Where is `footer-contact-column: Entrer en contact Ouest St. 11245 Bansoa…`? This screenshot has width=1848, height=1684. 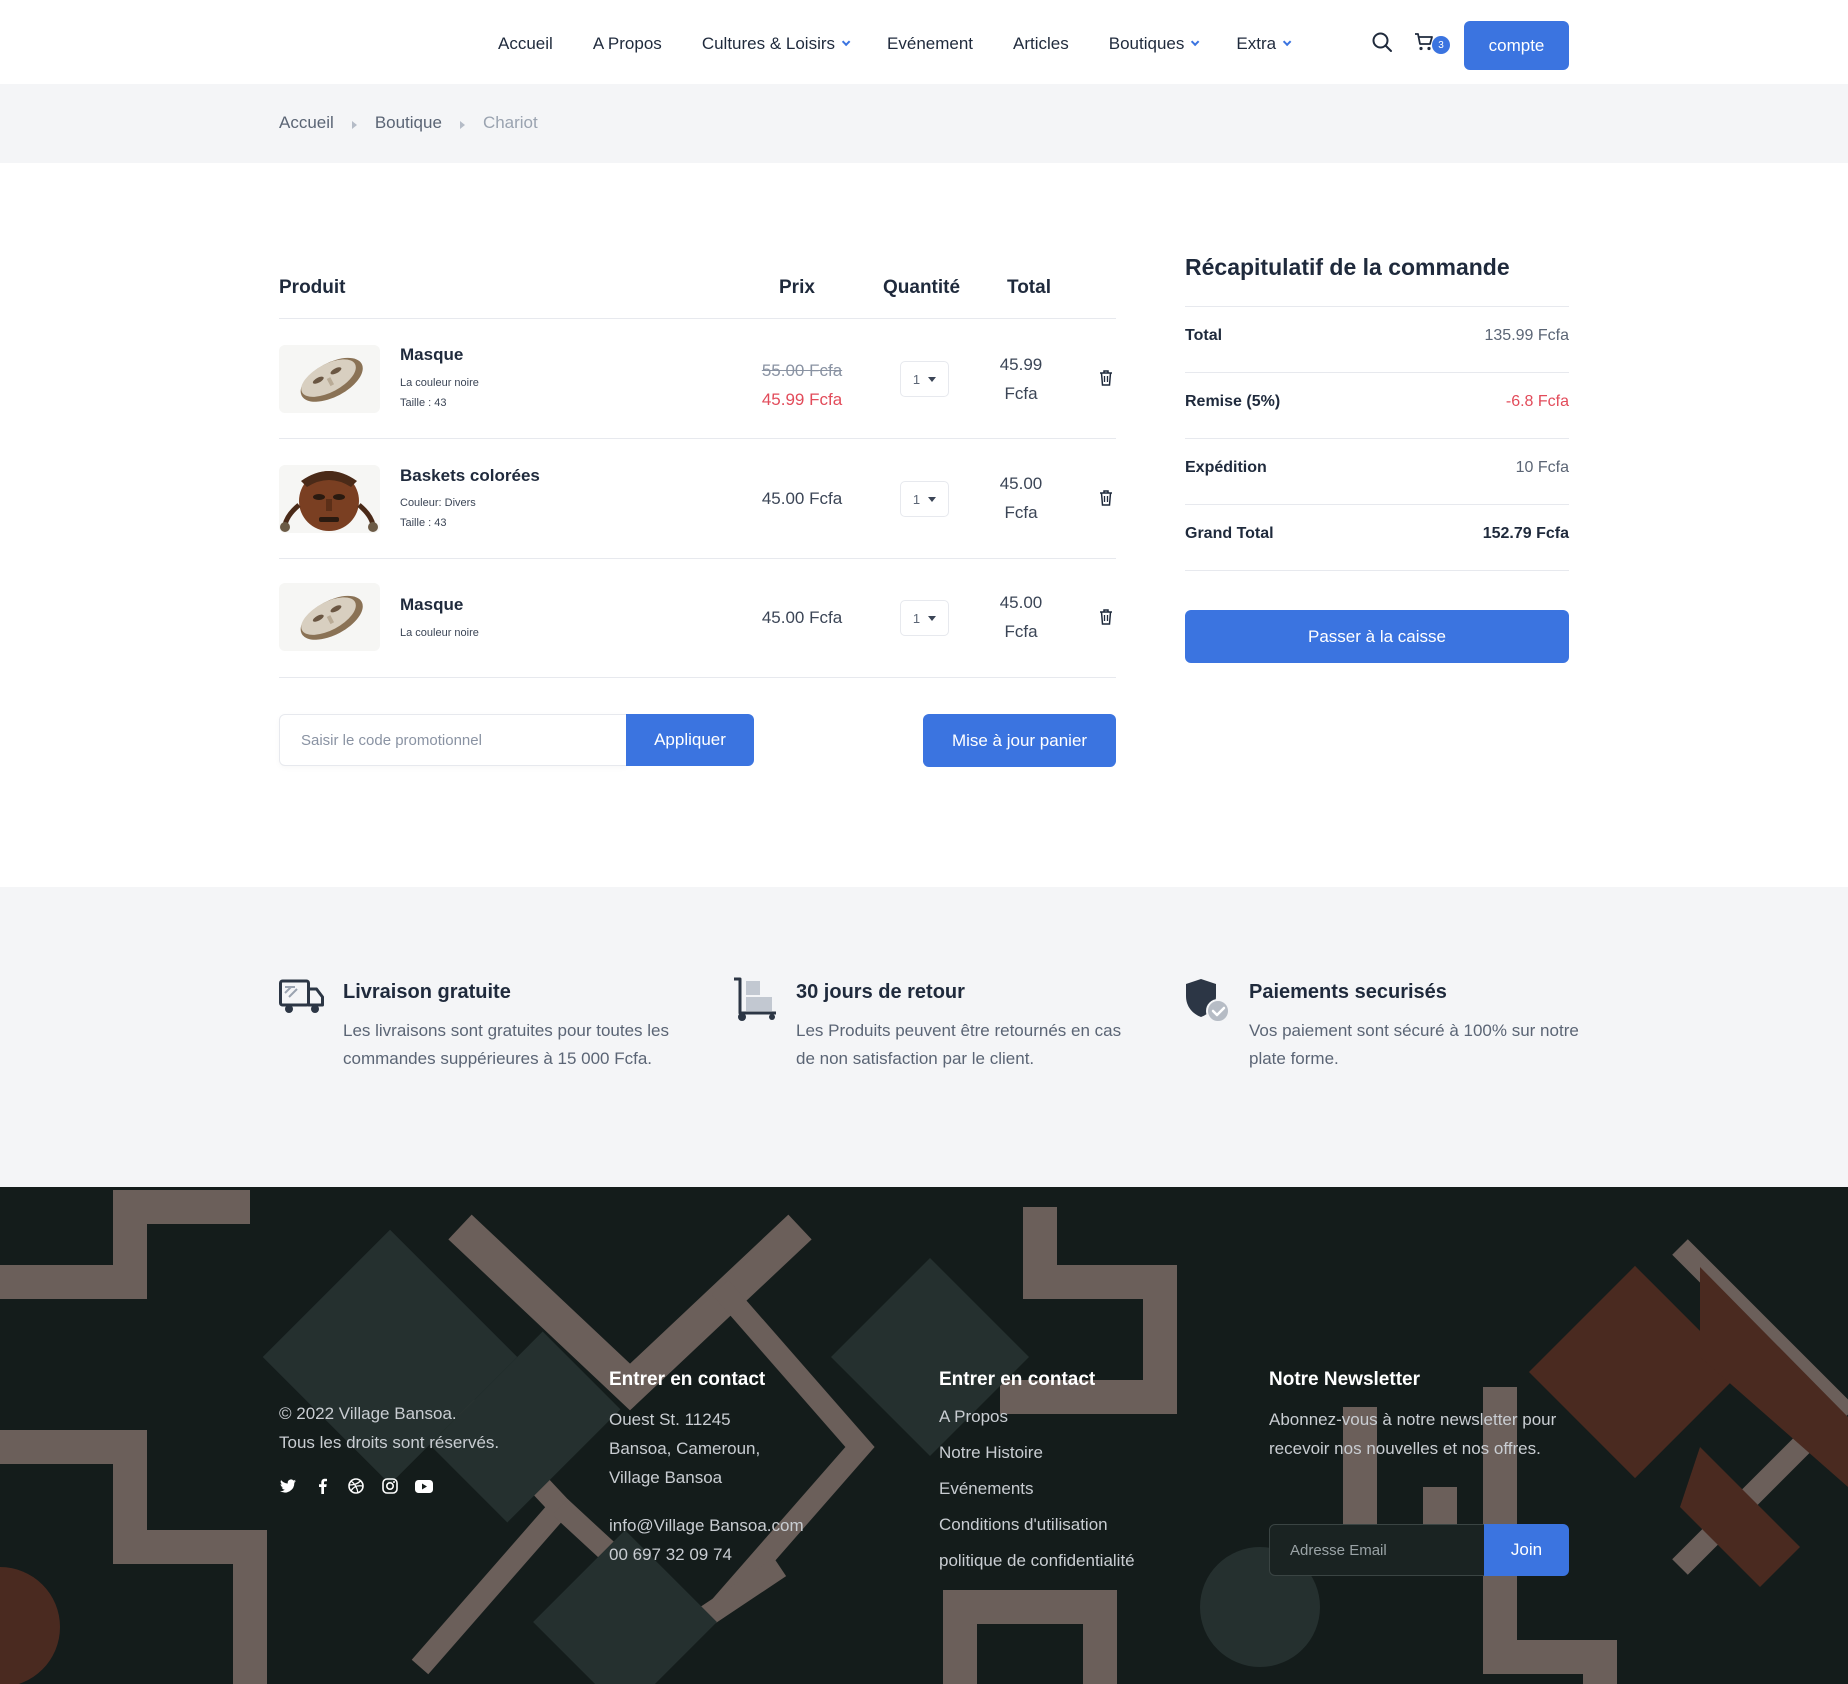
footer-contact-column: Entrer en contact Ouest St. 11245 Bansoa… is located at coordinates (706, 1469).